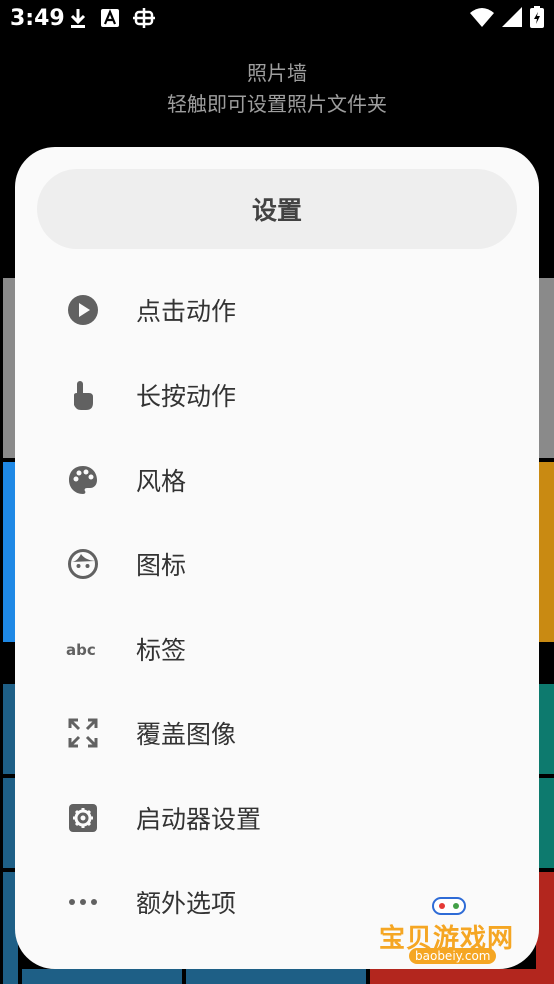 The height and width of the screenshot is (984, 554). I want to click on status-system-icons, so click(507, 17).